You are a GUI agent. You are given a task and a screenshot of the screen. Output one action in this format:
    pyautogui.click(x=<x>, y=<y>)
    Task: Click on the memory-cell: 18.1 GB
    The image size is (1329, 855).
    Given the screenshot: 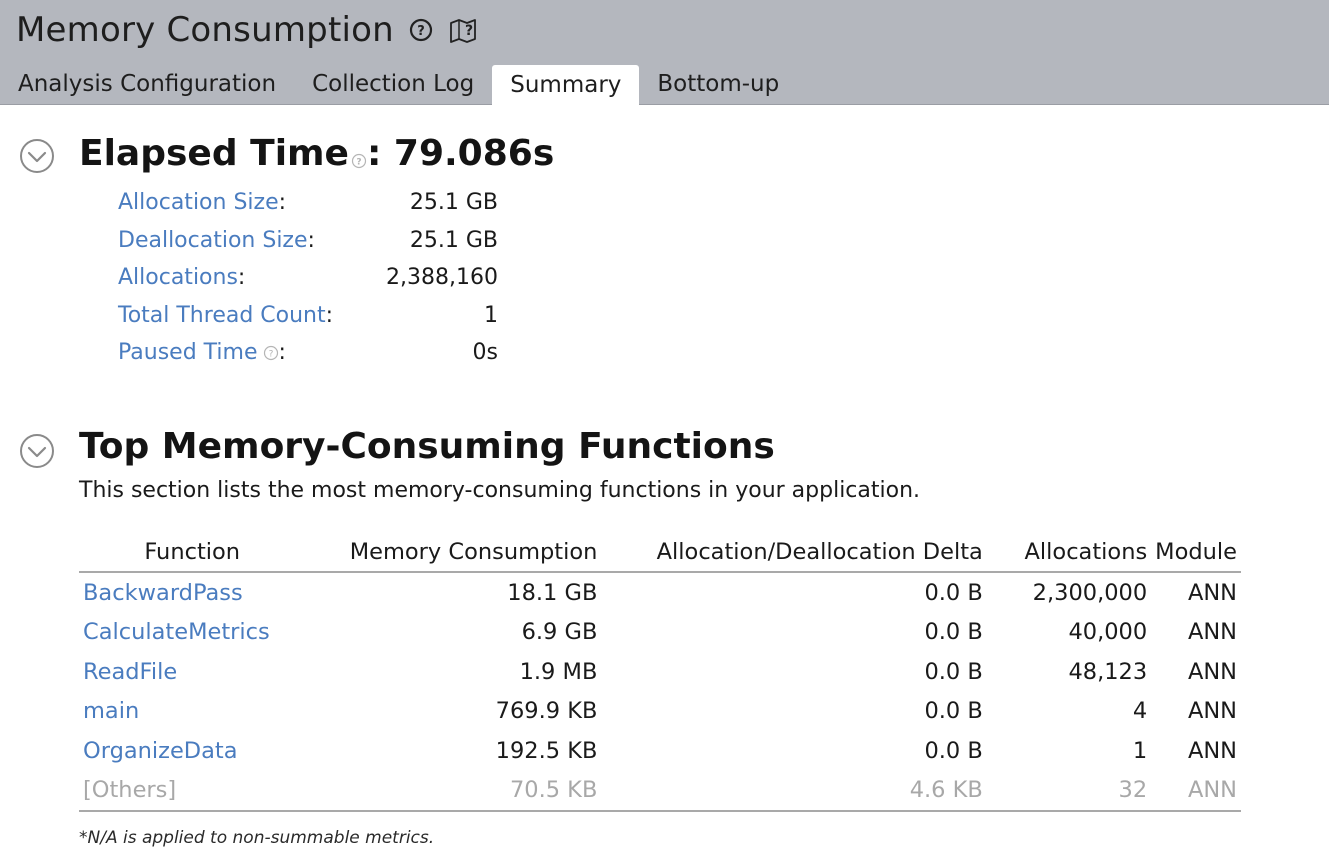 What is the action you would take?
    pyautogui.click(x=552, y=592)
    